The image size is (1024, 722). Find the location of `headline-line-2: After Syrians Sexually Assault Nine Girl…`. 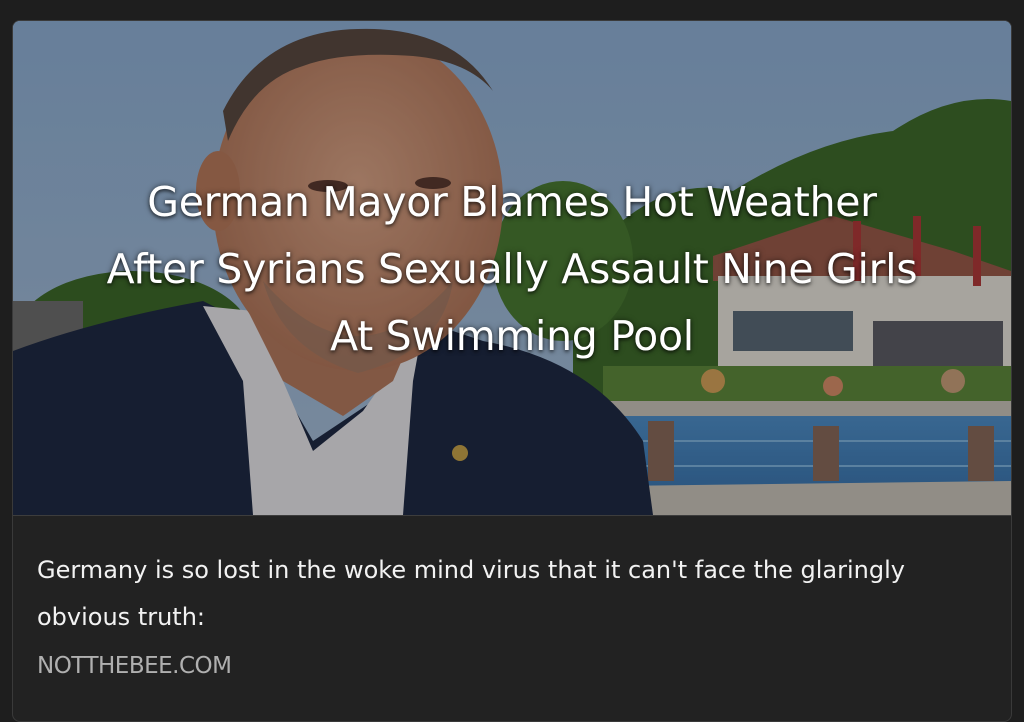

headline-line-2: After Syrians Sexually Assault Nine Girl… is located at coordinates (512, 269).